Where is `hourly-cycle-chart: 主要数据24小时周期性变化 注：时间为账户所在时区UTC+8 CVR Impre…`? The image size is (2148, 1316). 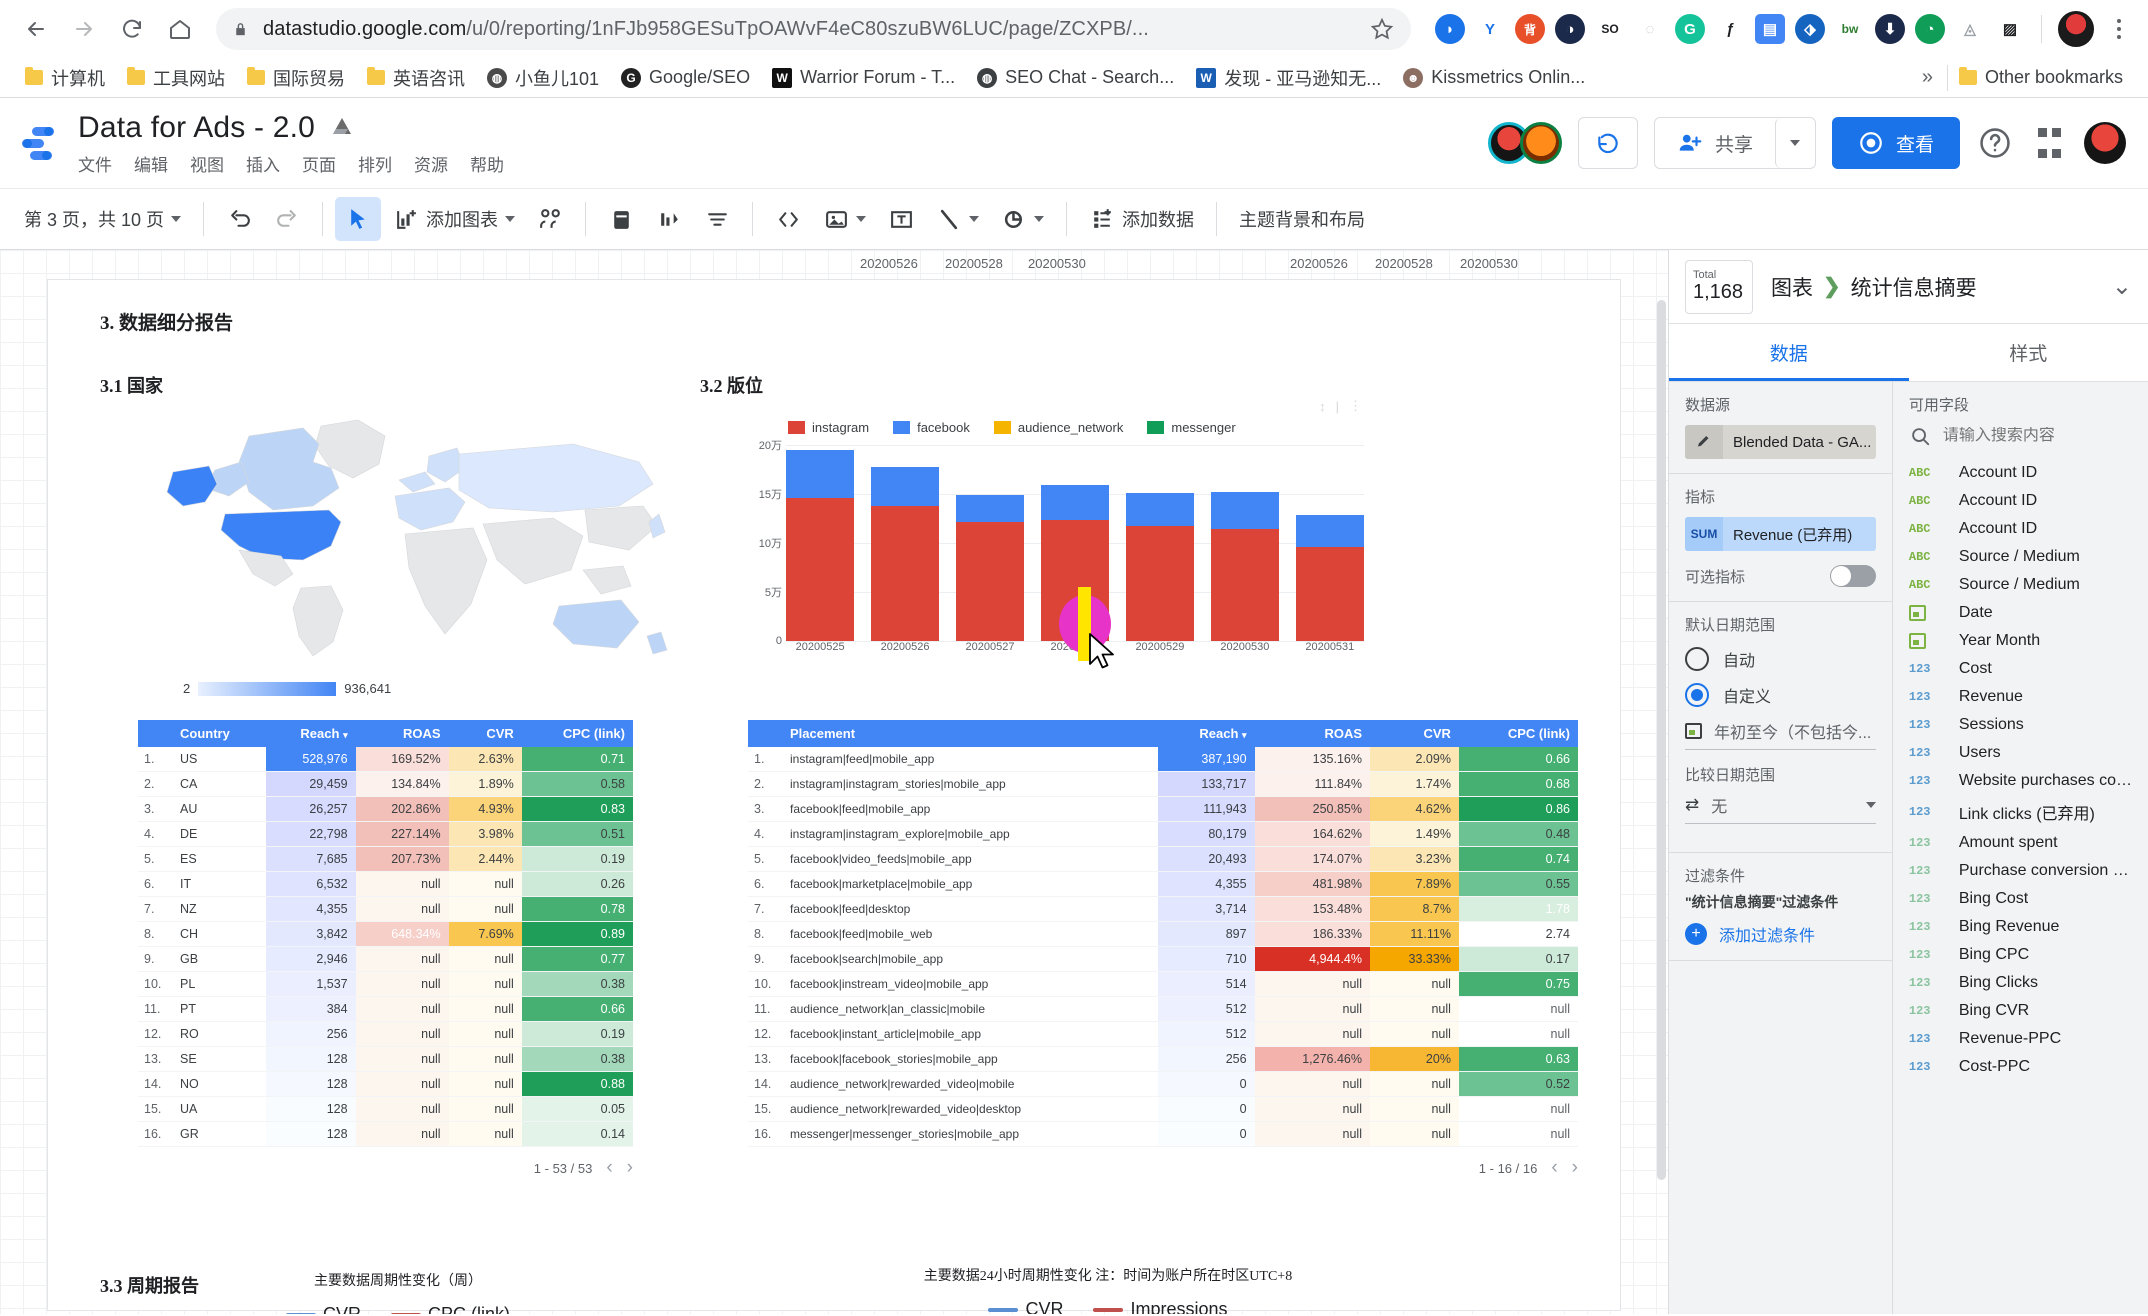
hourly-cycle-chart: 主要数据24小时周期性变化 注：时间为账户所在时区UTC+8 CVR Impre… is located at coordinates (1108, 1289).